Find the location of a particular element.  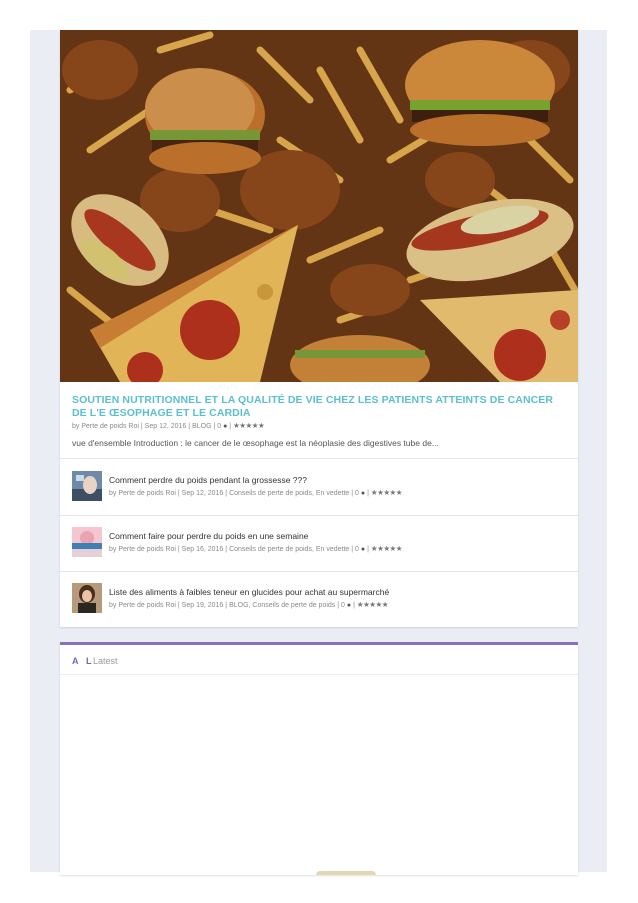

category-link: BLOG is located at coordinates (201, 426).